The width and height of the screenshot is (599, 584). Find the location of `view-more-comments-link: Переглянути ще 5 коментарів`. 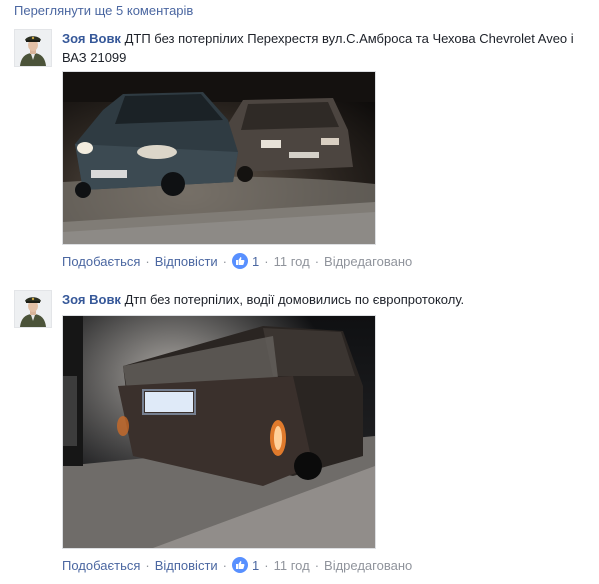

view-more-comments-link: Переглянути ще 5 коментарів is located at coordinates (103, 10).